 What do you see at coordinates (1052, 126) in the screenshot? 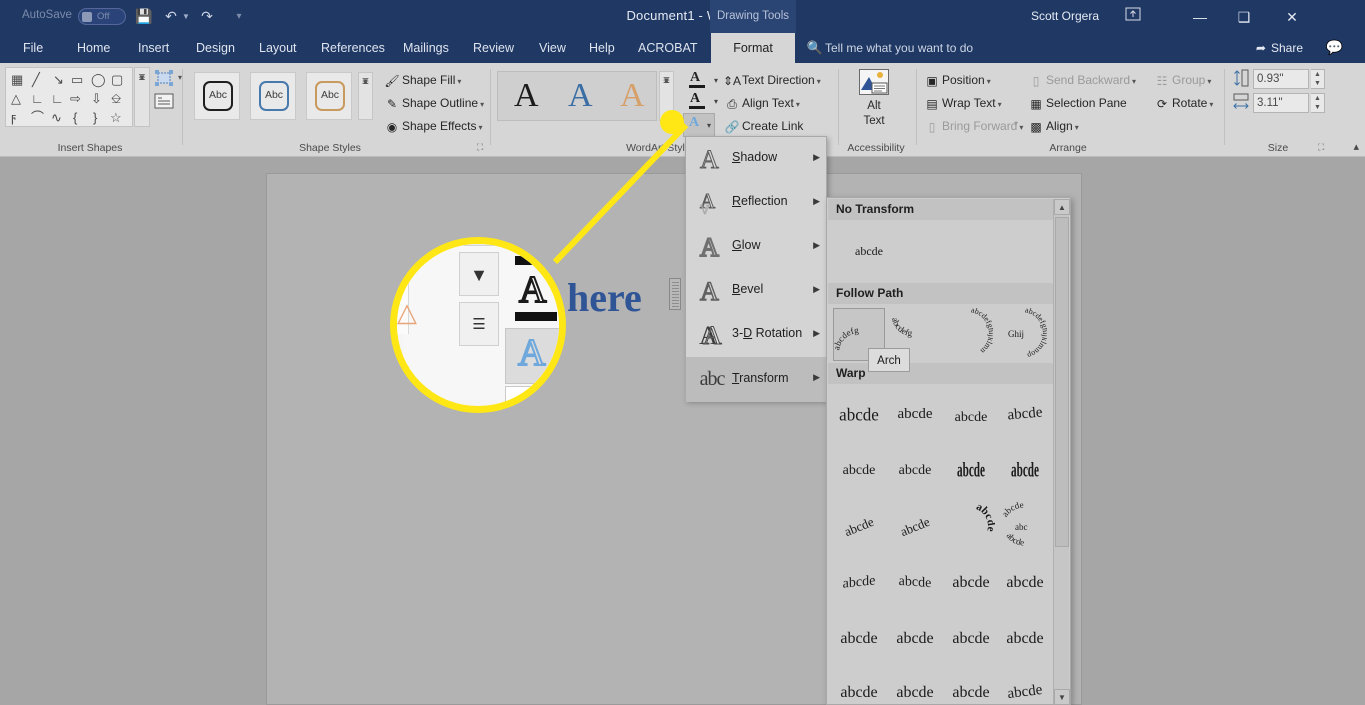
I see `align-objects-button: ▩ Align ▾` at bounding box center [1052, 126].